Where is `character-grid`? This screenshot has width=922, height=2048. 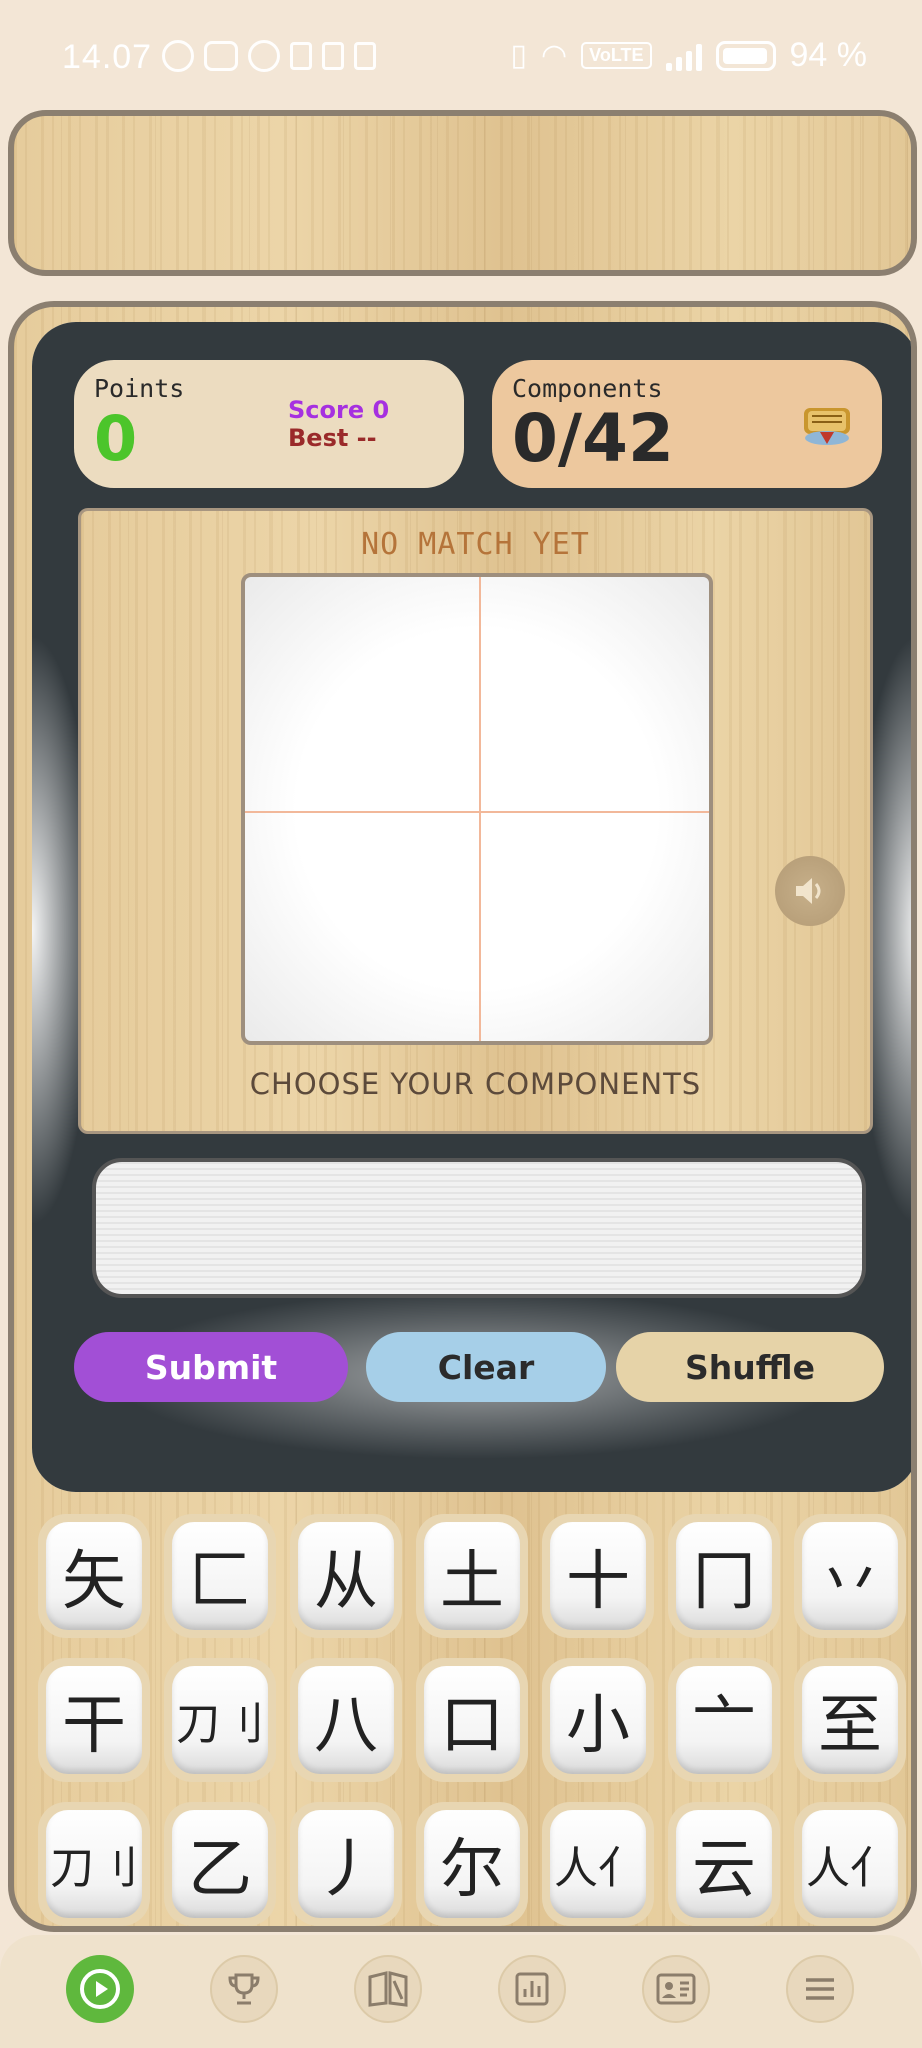
character-grid is located at coordinates (477, 809).